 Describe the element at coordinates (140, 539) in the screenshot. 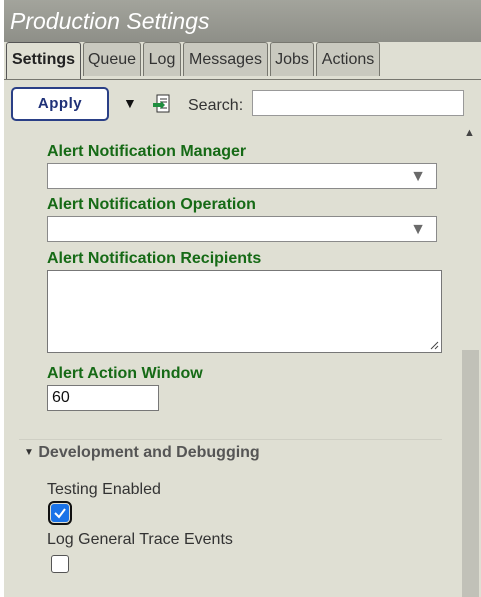

I see `log-general-trace-label: Log General Trace Events` at that location.